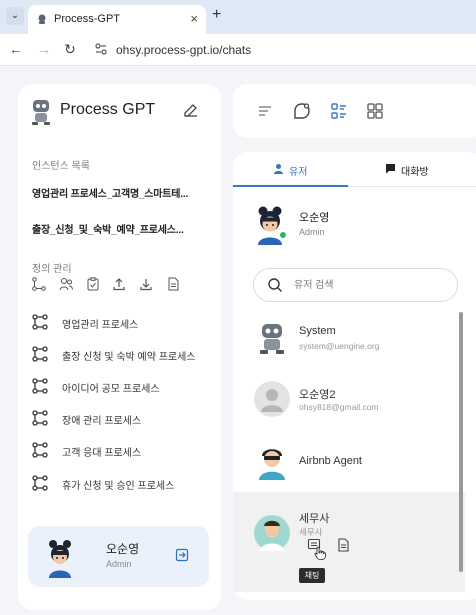  Describe the element at coordinates (317, 395) in the screenshot. I see `user-name: 오순영2` at that location.